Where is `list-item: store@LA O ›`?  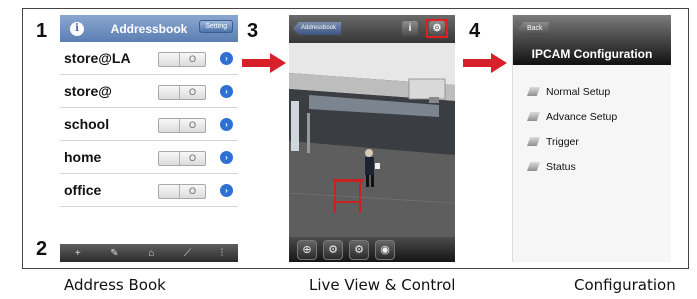
list-item: store@LA O › is located at coordinates (149, 58).